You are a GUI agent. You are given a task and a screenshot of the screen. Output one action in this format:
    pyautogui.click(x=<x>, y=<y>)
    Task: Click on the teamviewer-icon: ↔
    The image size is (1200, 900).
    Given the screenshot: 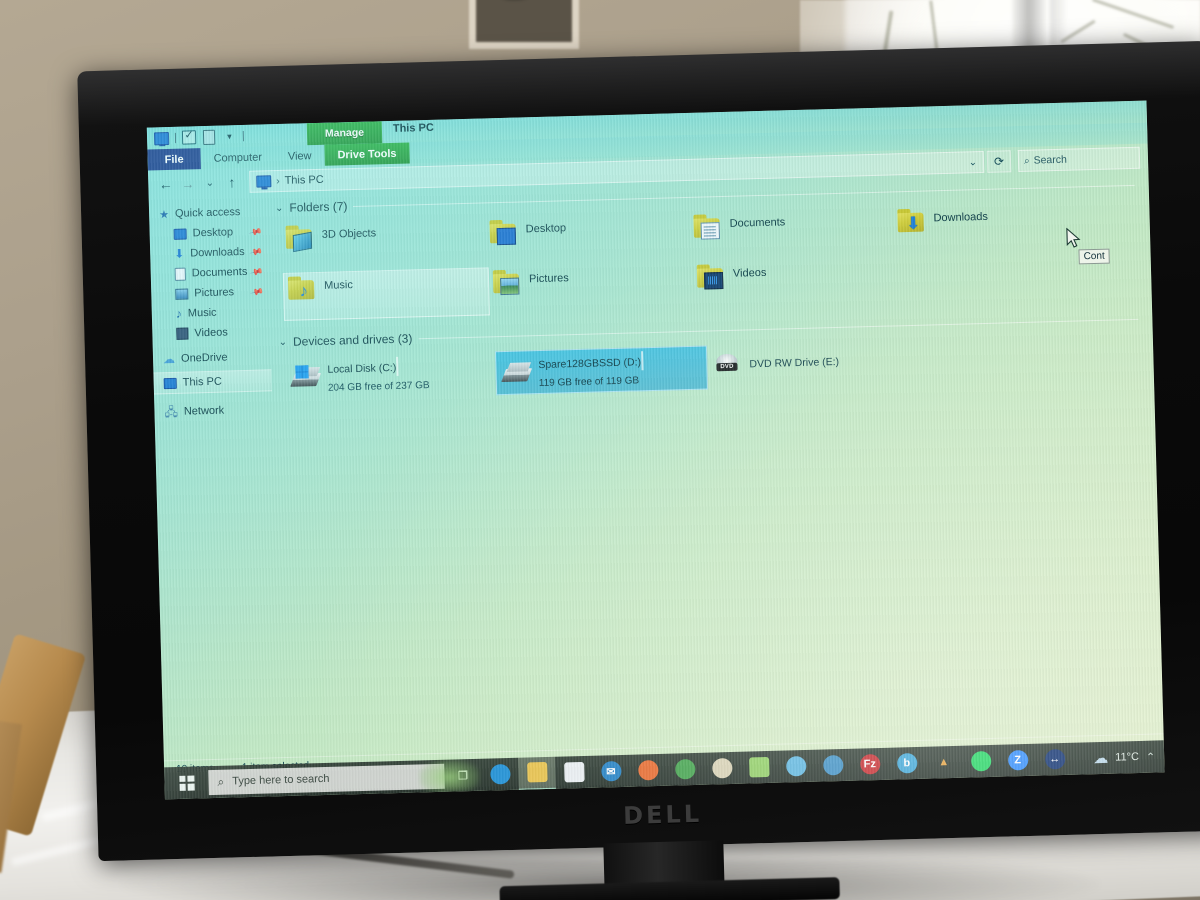 What is the action you would take?
    pyautogui.click(x=1055, y=759)
    